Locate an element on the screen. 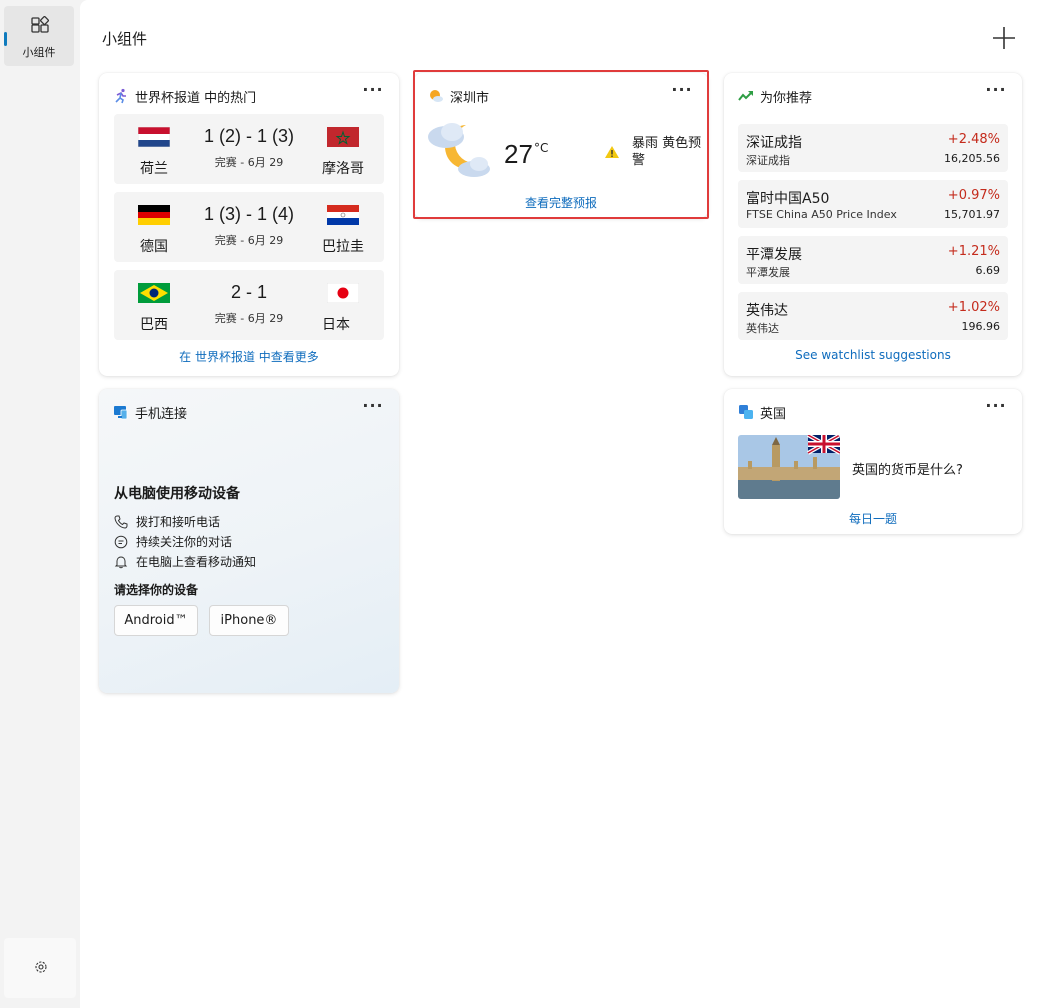  home-team-name: 巴西 is located at coordinates (154, 325).